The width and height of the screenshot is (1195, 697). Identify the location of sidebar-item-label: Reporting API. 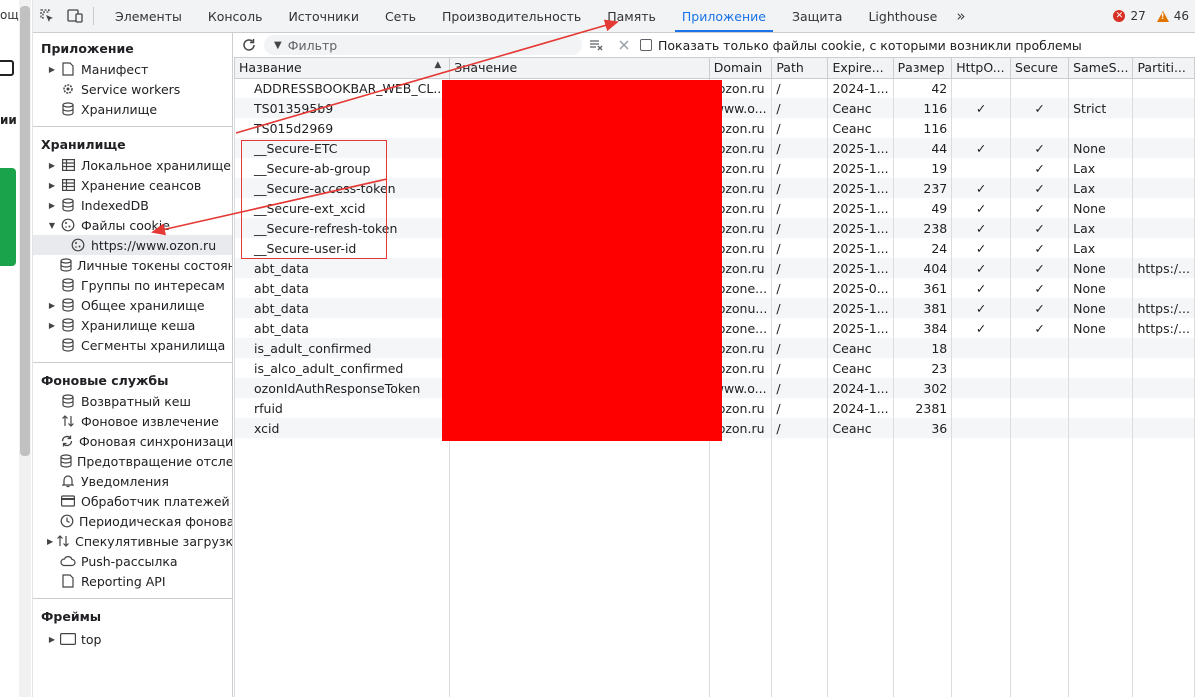
(123, 581).